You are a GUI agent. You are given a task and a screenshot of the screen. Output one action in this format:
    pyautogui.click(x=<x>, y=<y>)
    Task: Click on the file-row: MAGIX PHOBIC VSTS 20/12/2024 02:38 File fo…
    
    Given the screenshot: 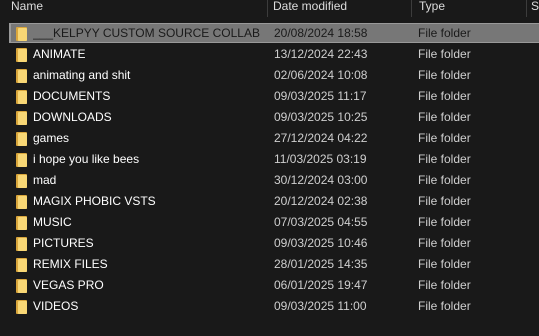 What is the action you would take?
    pyautogui.click(x=269, y=201)
    